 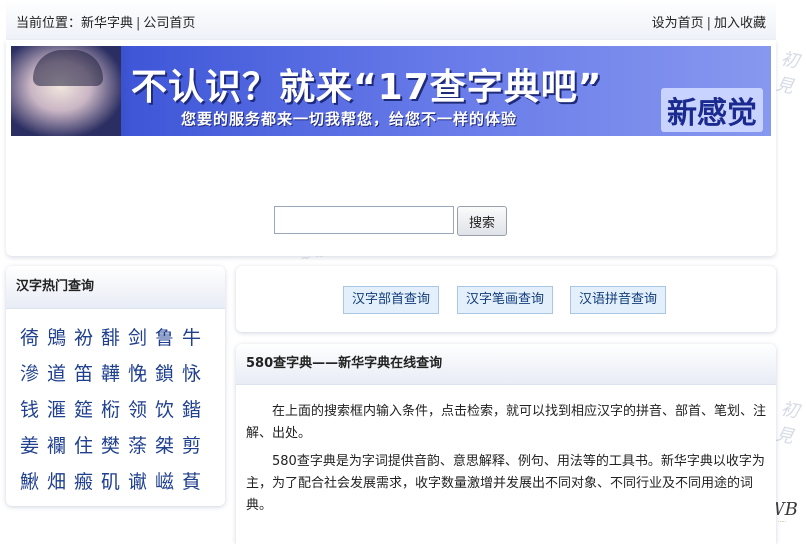 I want to click on hot-char-link: 剪, so click(x=195, y=446).